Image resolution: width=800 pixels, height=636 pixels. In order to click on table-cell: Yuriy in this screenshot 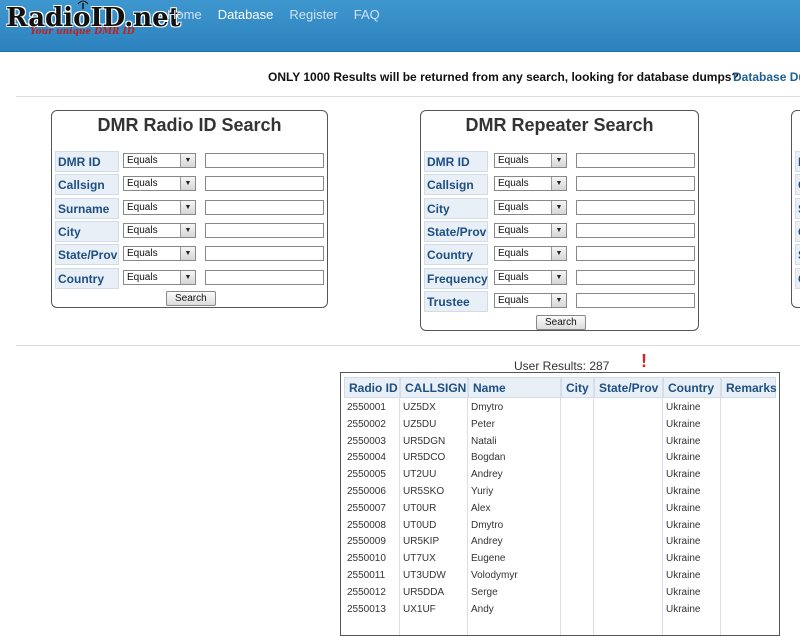, I will do `click(482, 491)`.